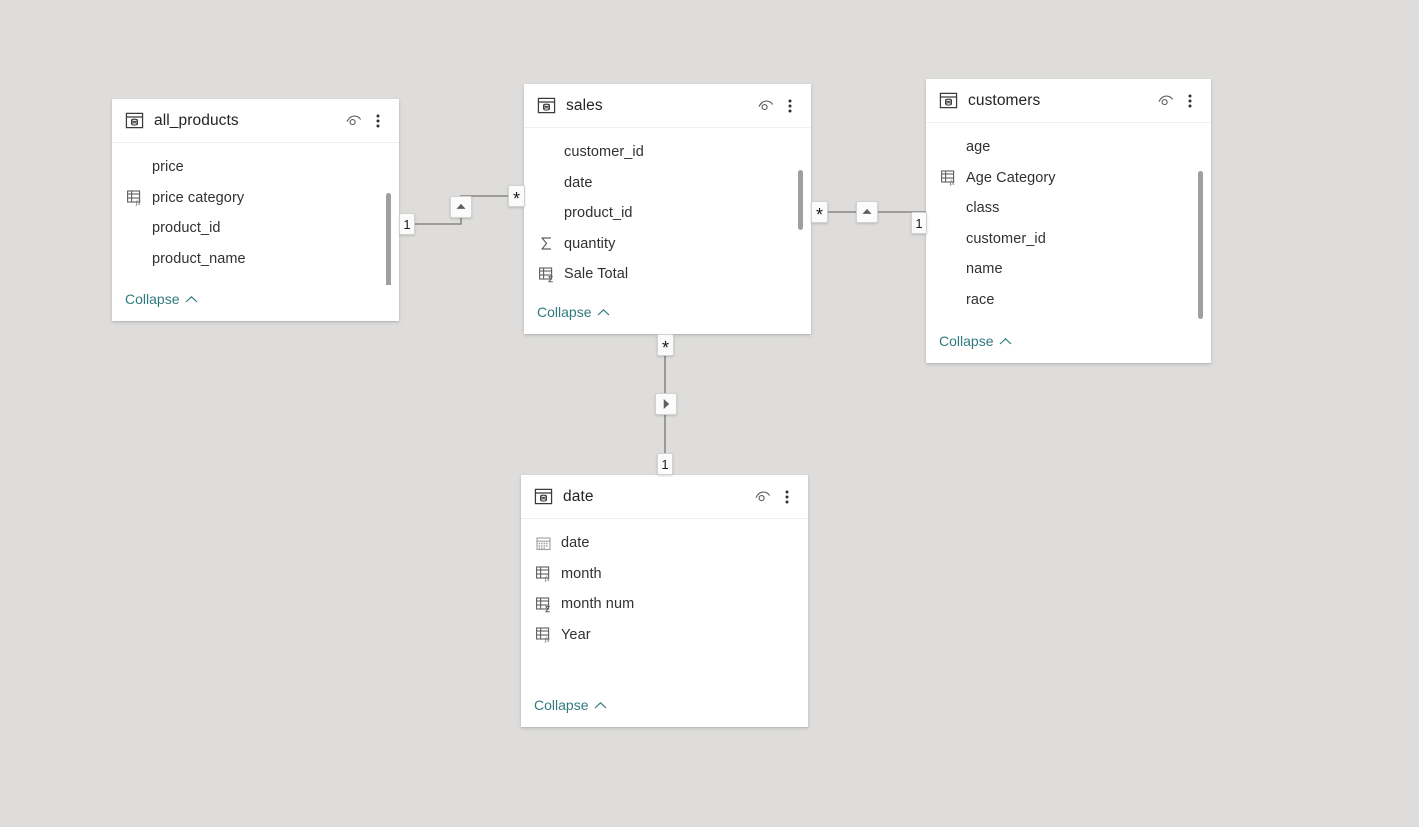 The width and height of the screenshot is (1419, 827). What do you see at coordinates (790, 106) in the screenshot?
I see `more-options-icon-sales` at bounding box center [790, 106].